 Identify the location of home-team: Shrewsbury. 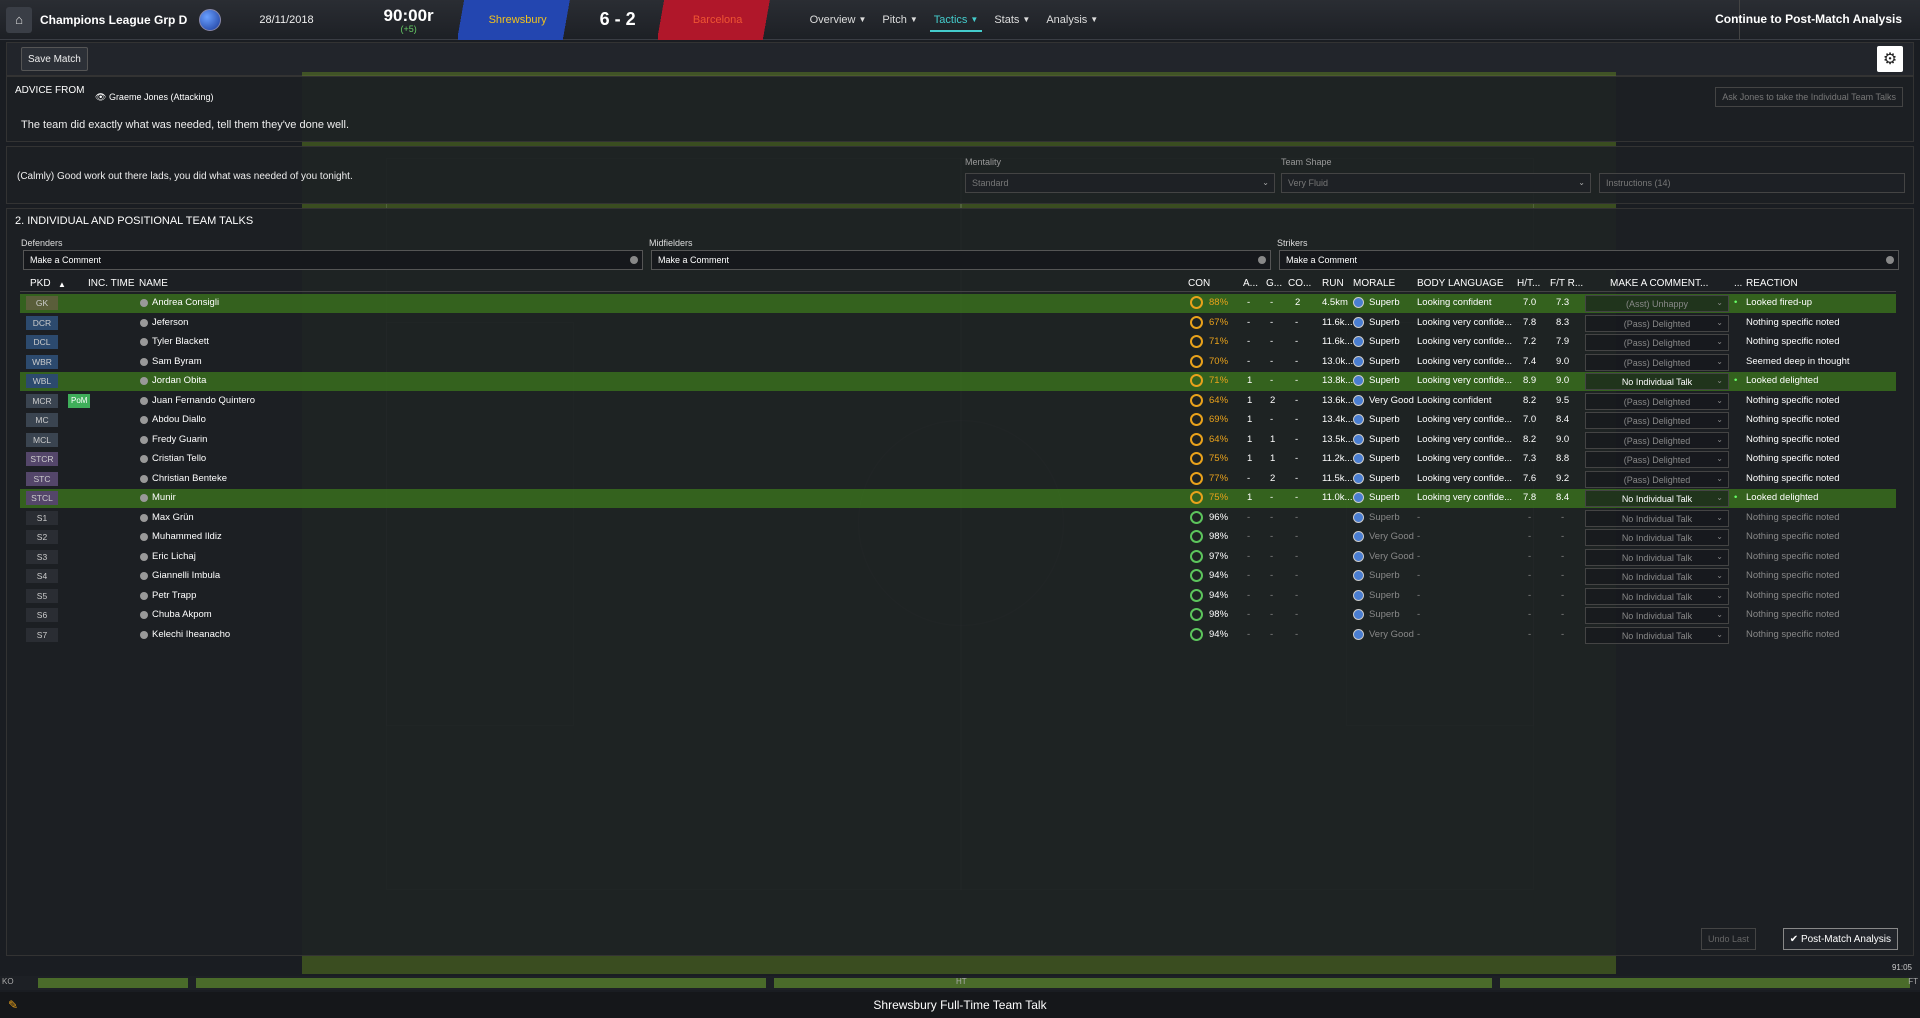
(517, 20).